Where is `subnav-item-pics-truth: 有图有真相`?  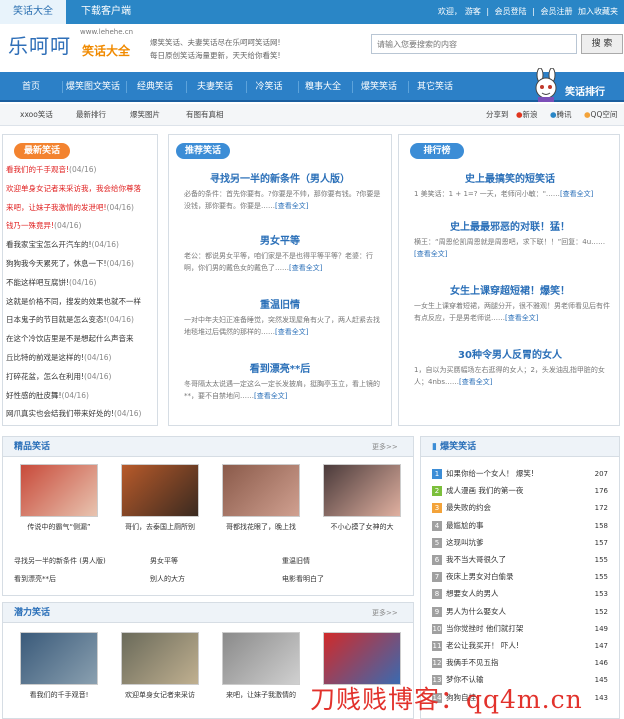
subnav-item-pics-truth: 有图有真相 is located at coordinates (205, 115).